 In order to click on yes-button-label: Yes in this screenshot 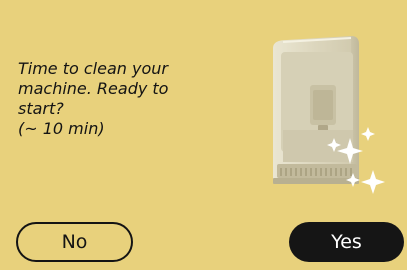, I will do `click(346, 242)`.